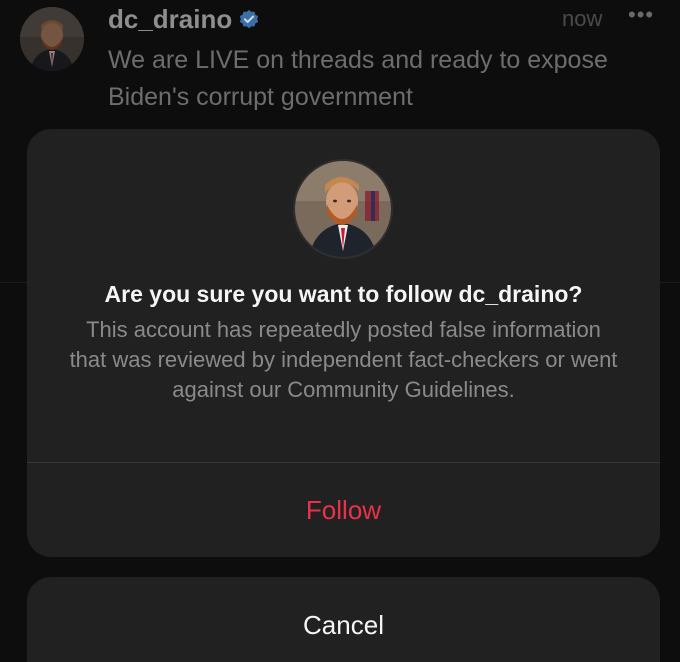 Image resolution: width=680 pixels, height=662 pixels. What do you see at coordinates (52, 39) in the screenshot?
I see `post-avatar` at bounding box center [52, 39].